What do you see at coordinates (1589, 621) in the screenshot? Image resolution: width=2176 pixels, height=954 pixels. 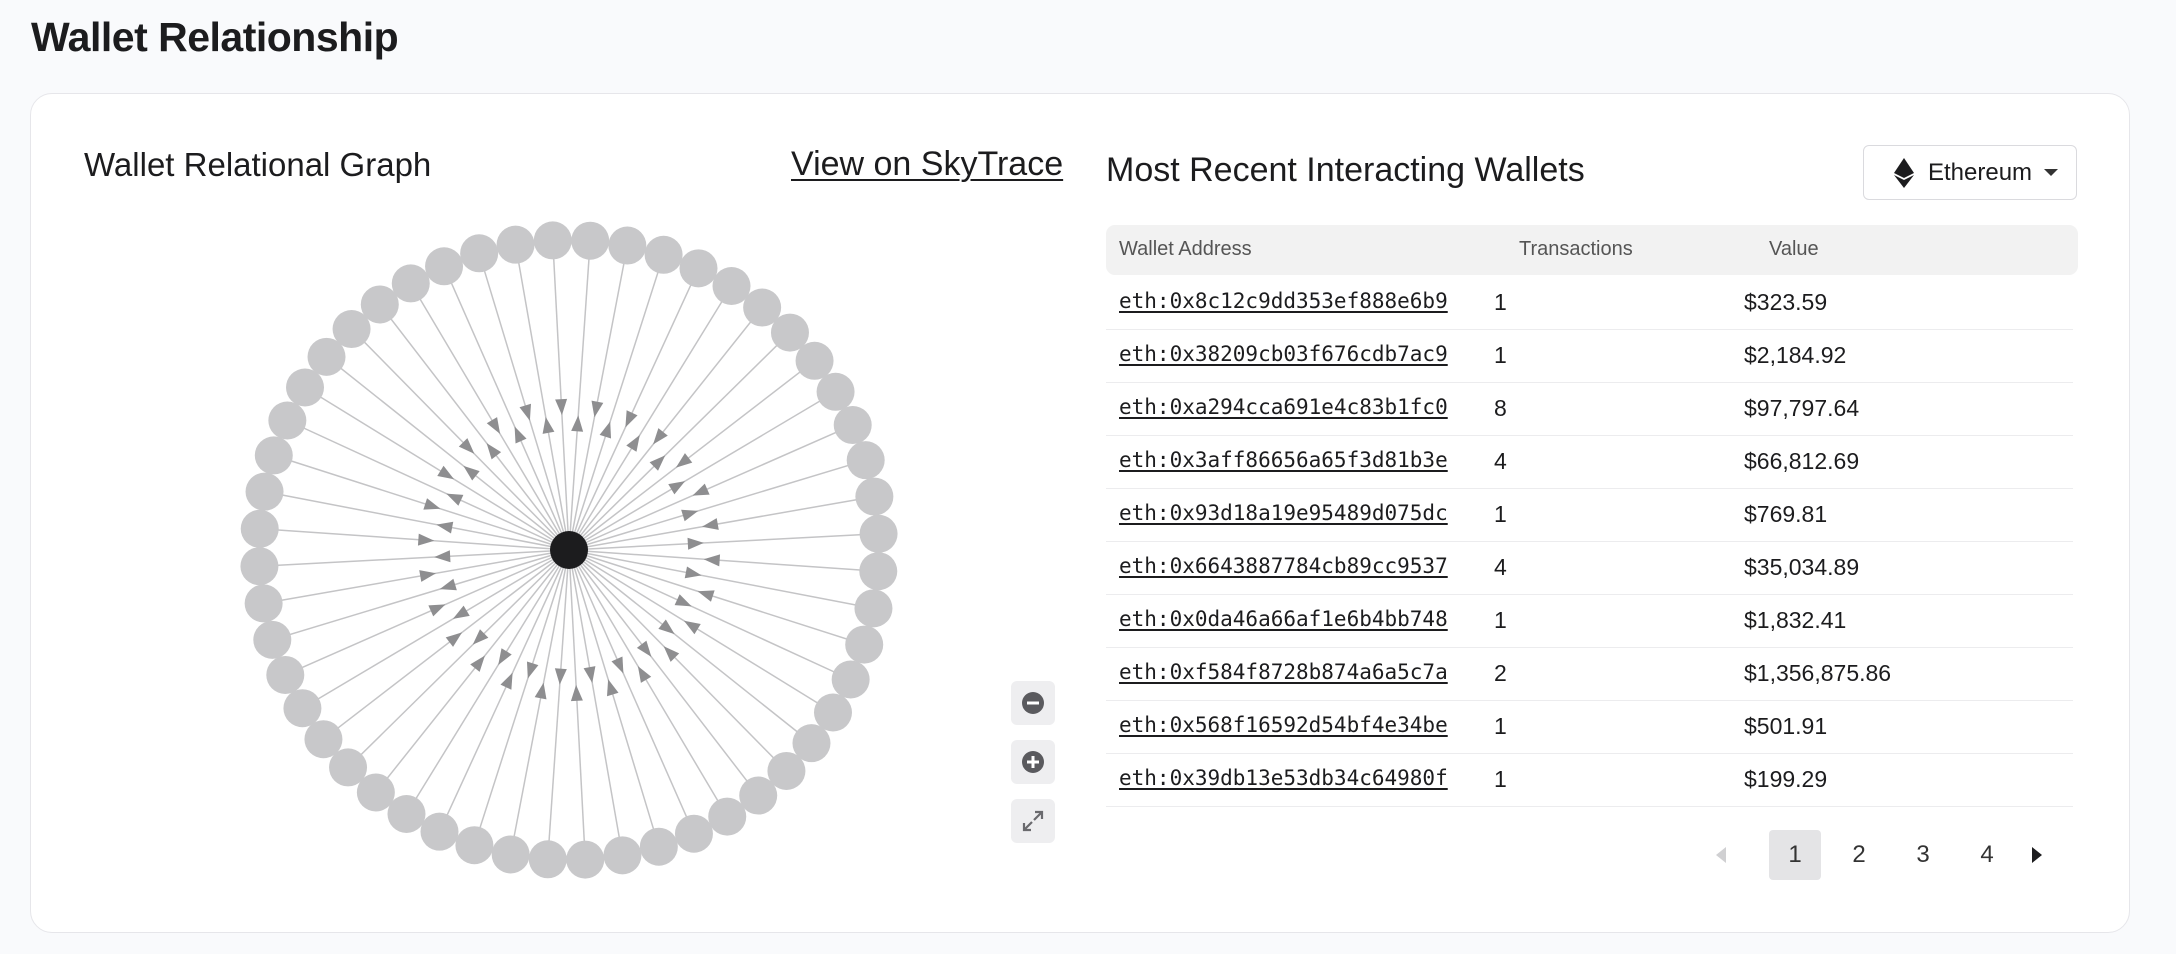 I see `table-row: eth:0x0da46a66af1e6b4bb748 1 $1,832.41` at bounding box center [1589, 621].